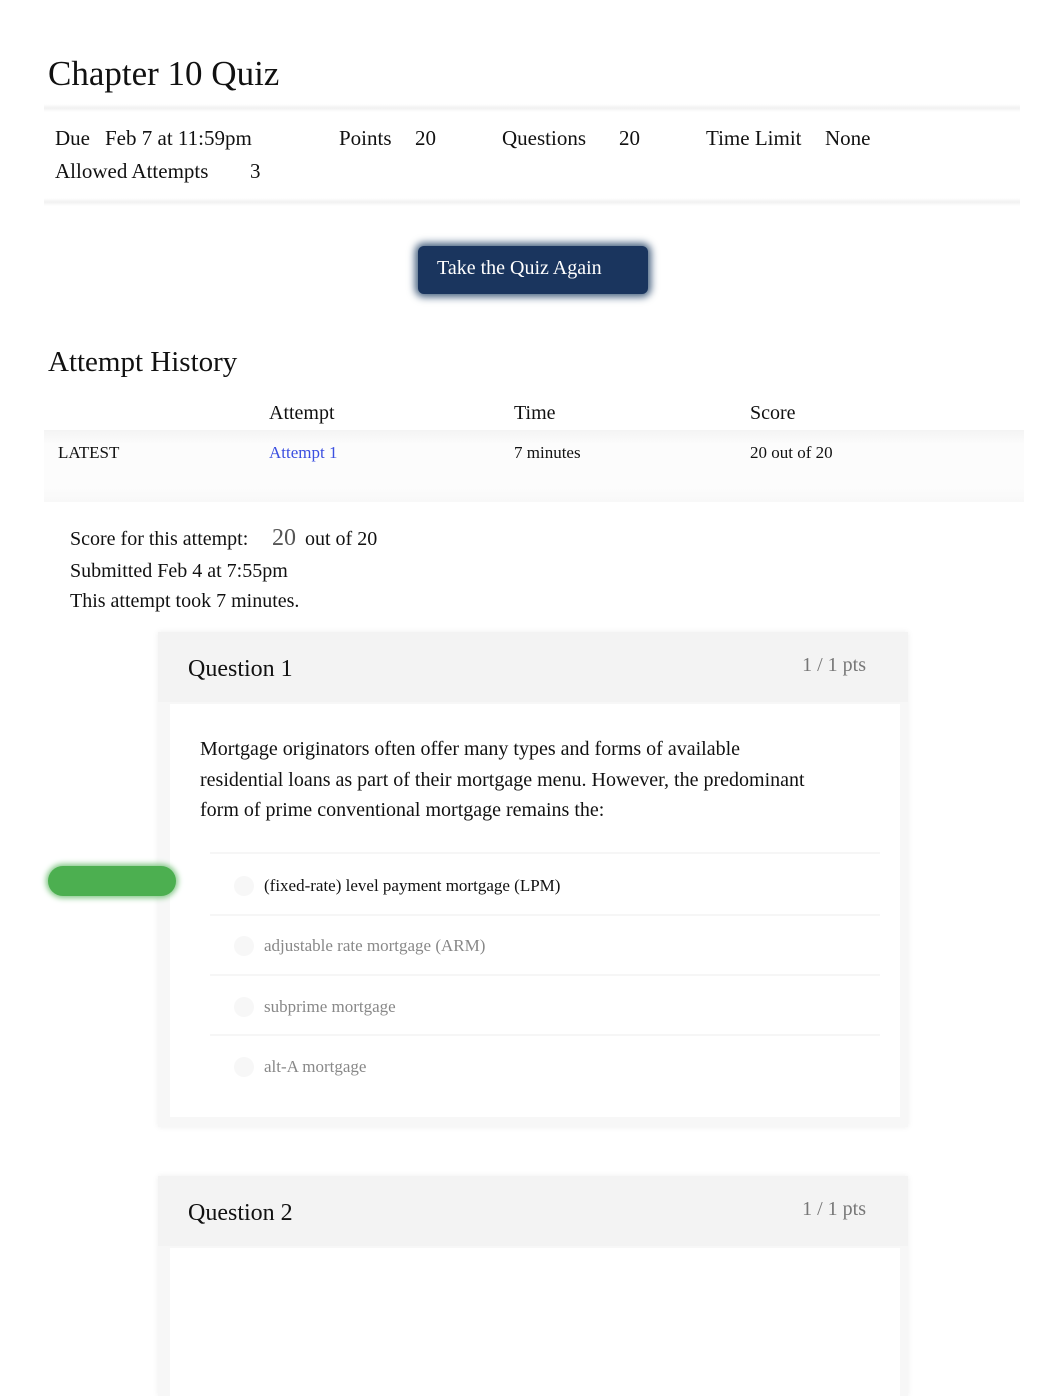 This screenshot has width=1062, height=1396. What do you see at coordinates (547, 452) in the screenshot?
I see `attempt-time: 7 minutes` at bounding box center [547, 452].